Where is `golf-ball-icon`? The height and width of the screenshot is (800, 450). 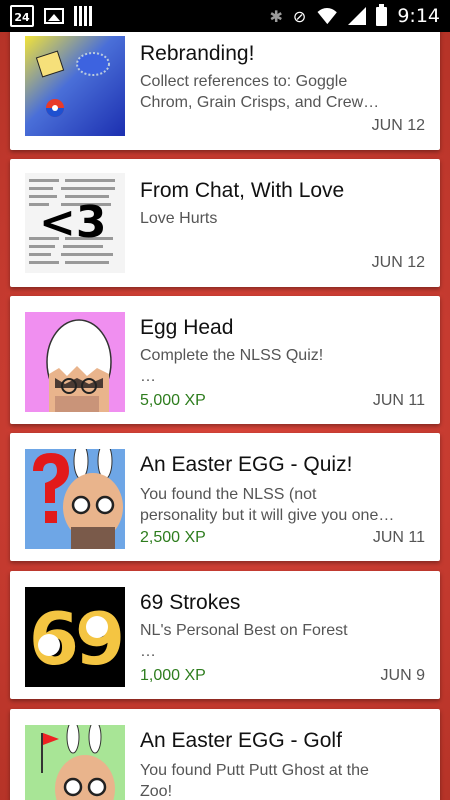 golf-ball-icon is located at coordinates (73, 636).